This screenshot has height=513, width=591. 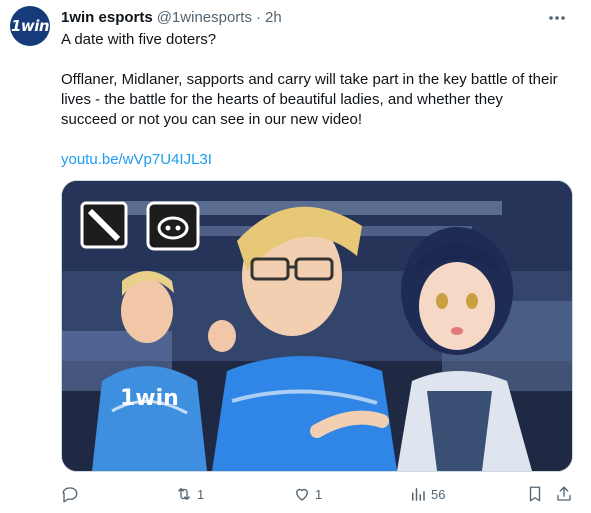 I want to click on handle: @1winesports, so click(x=204, y=17).